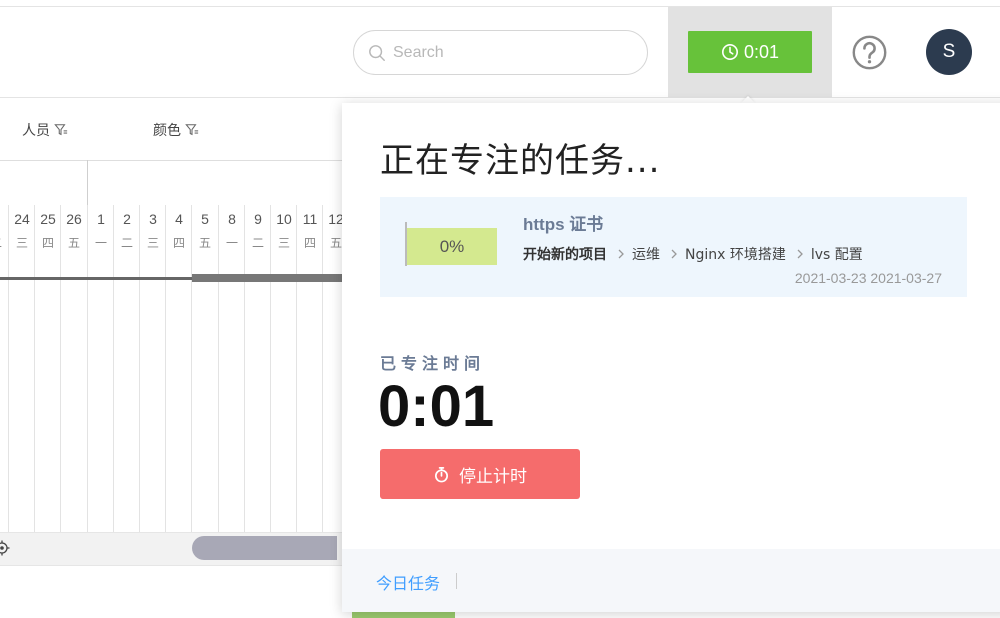 The height and width of the screenshot is (618, 1000). What do you see at coordinates (101, 219) in the screenshot?
I see `day-number: 1` at bounding box center [101, 219].